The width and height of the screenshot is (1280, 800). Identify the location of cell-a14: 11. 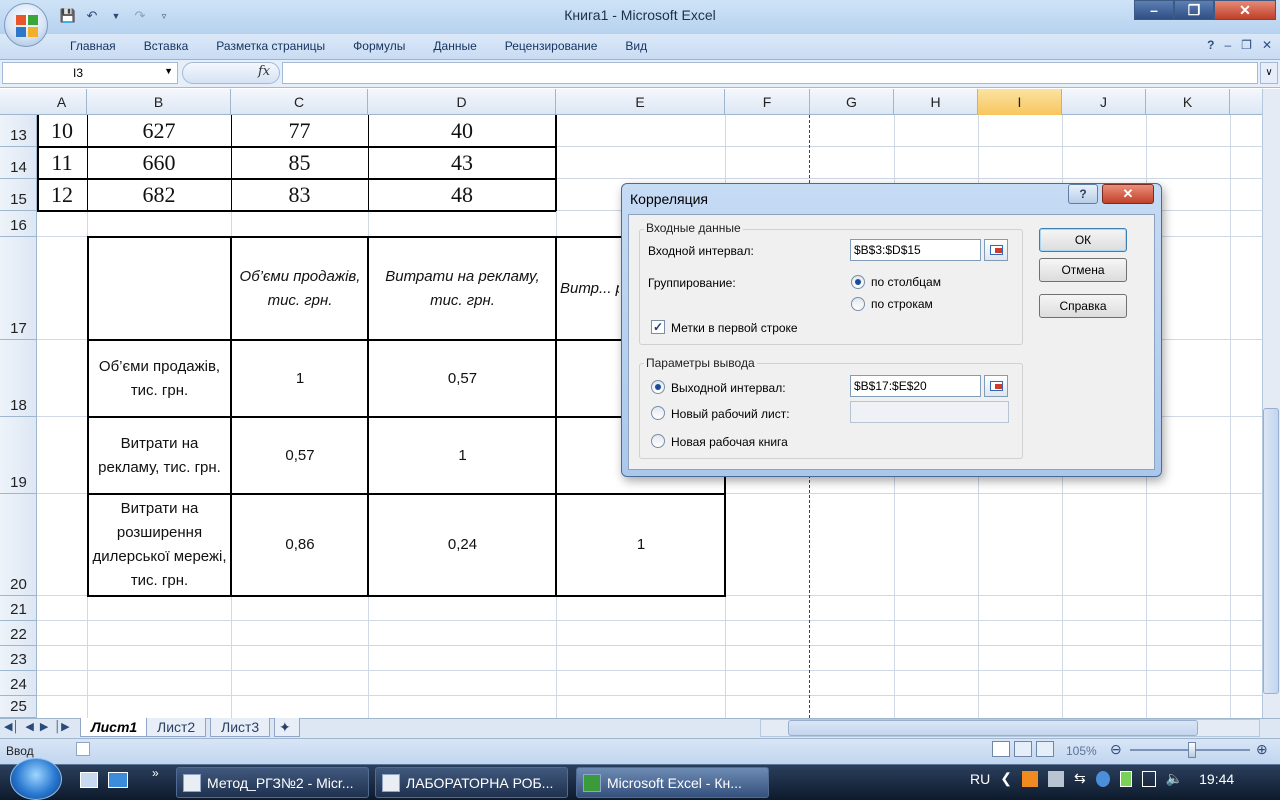
(62, 163).